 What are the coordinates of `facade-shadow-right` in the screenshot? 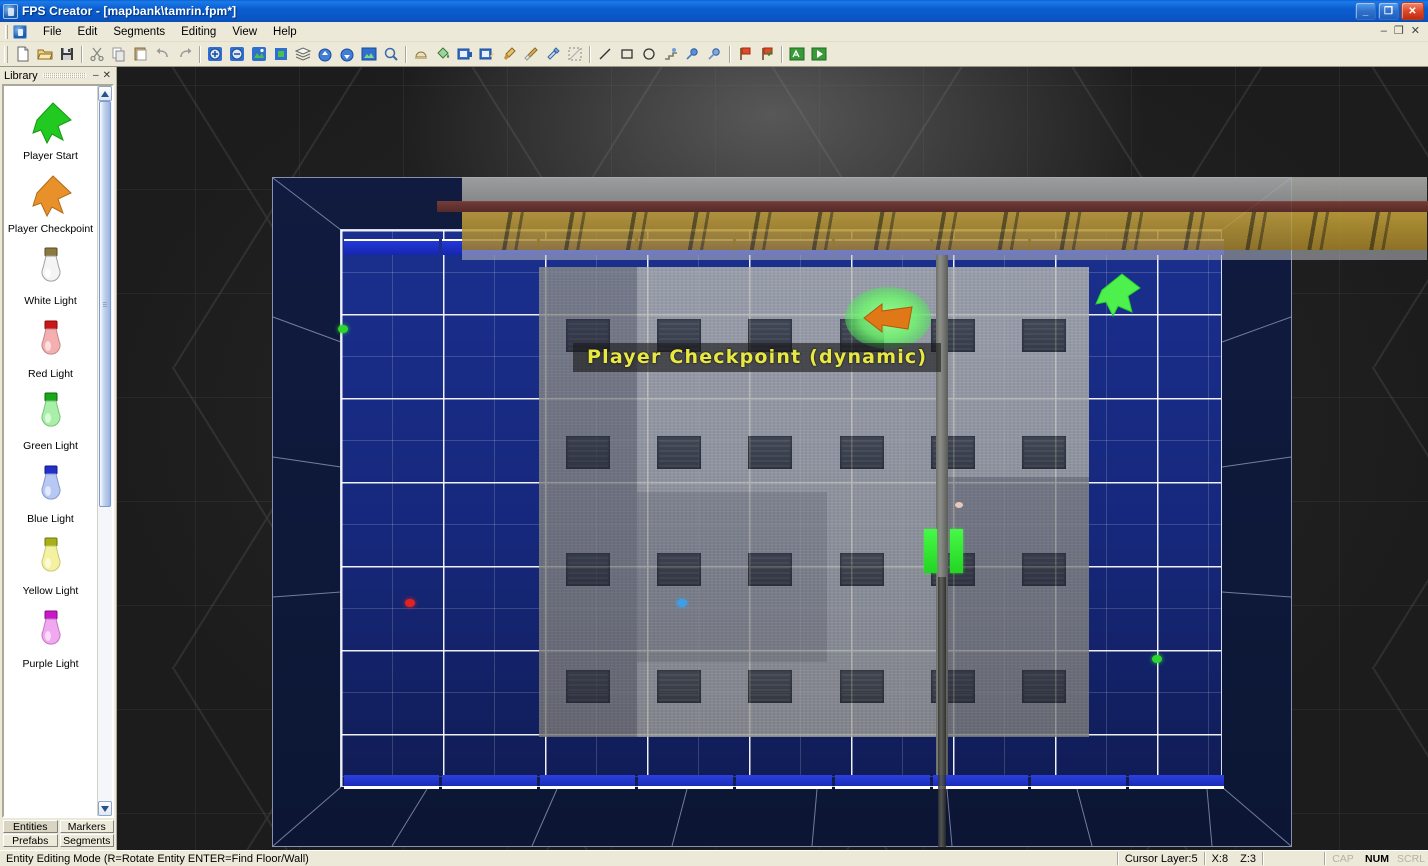 It's located at (1016, 607).